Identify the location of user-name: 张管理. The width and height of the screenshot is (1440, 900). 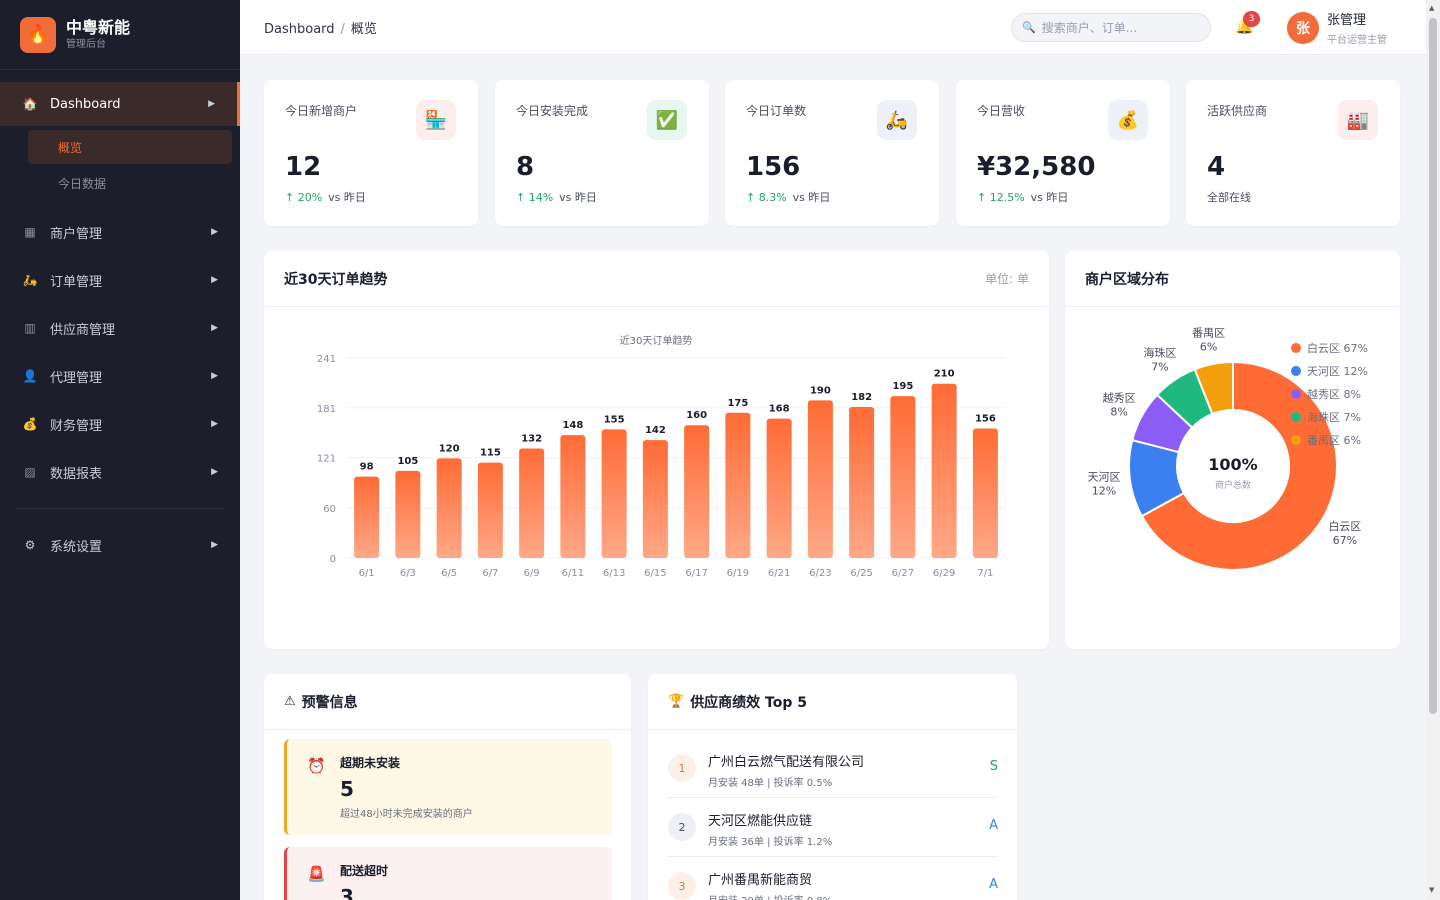
(1346, 18).